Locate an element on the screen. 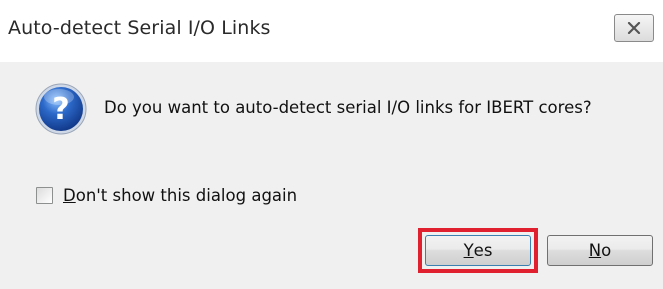 The image size is (663, 289). label-mnemonic: D is located at coordinates (69, 195).